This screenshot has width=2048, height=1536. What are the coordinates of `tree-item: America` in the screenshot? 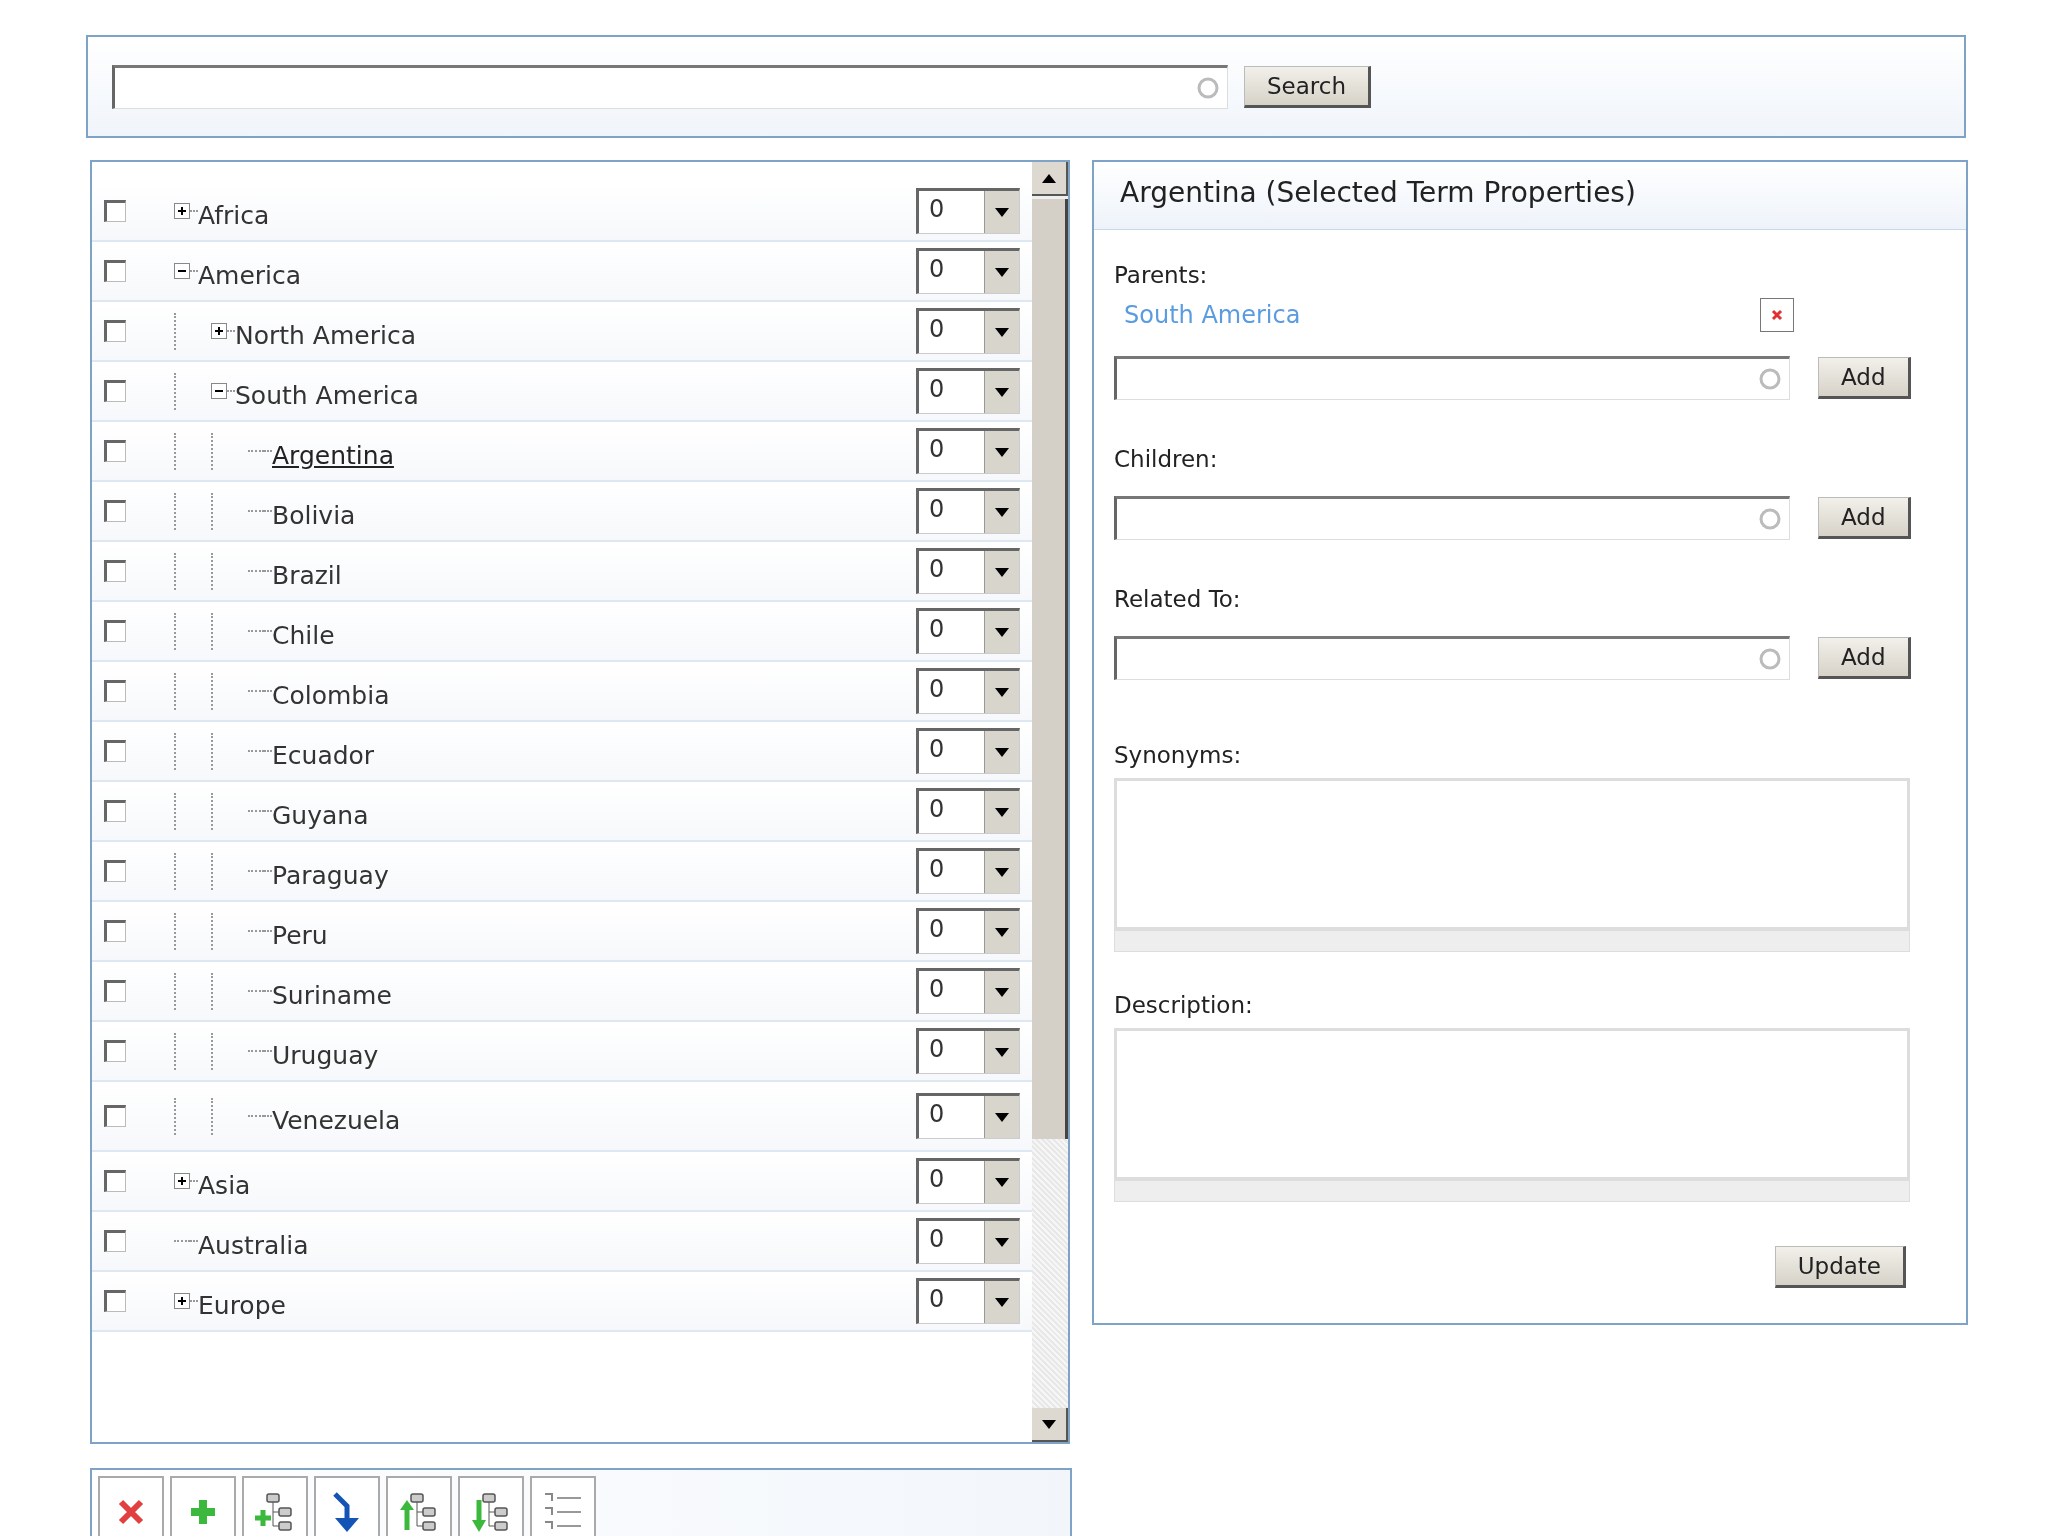 It's located at (250, 271).